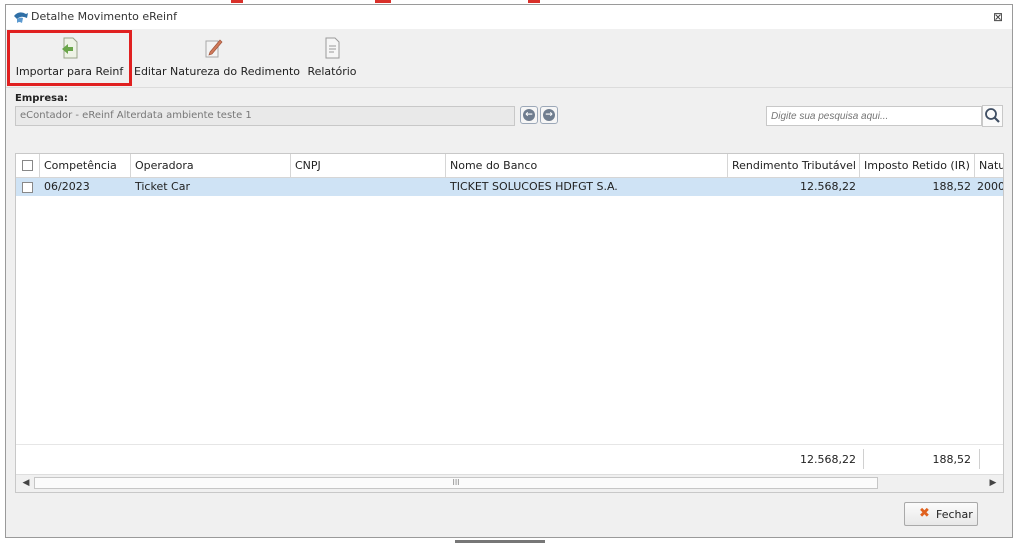 Image resolution: width=1019 pixels, height=544 pixels. Describe the element at coordinates (979, 459) in the screenshot. I see `total-separator` at that location.